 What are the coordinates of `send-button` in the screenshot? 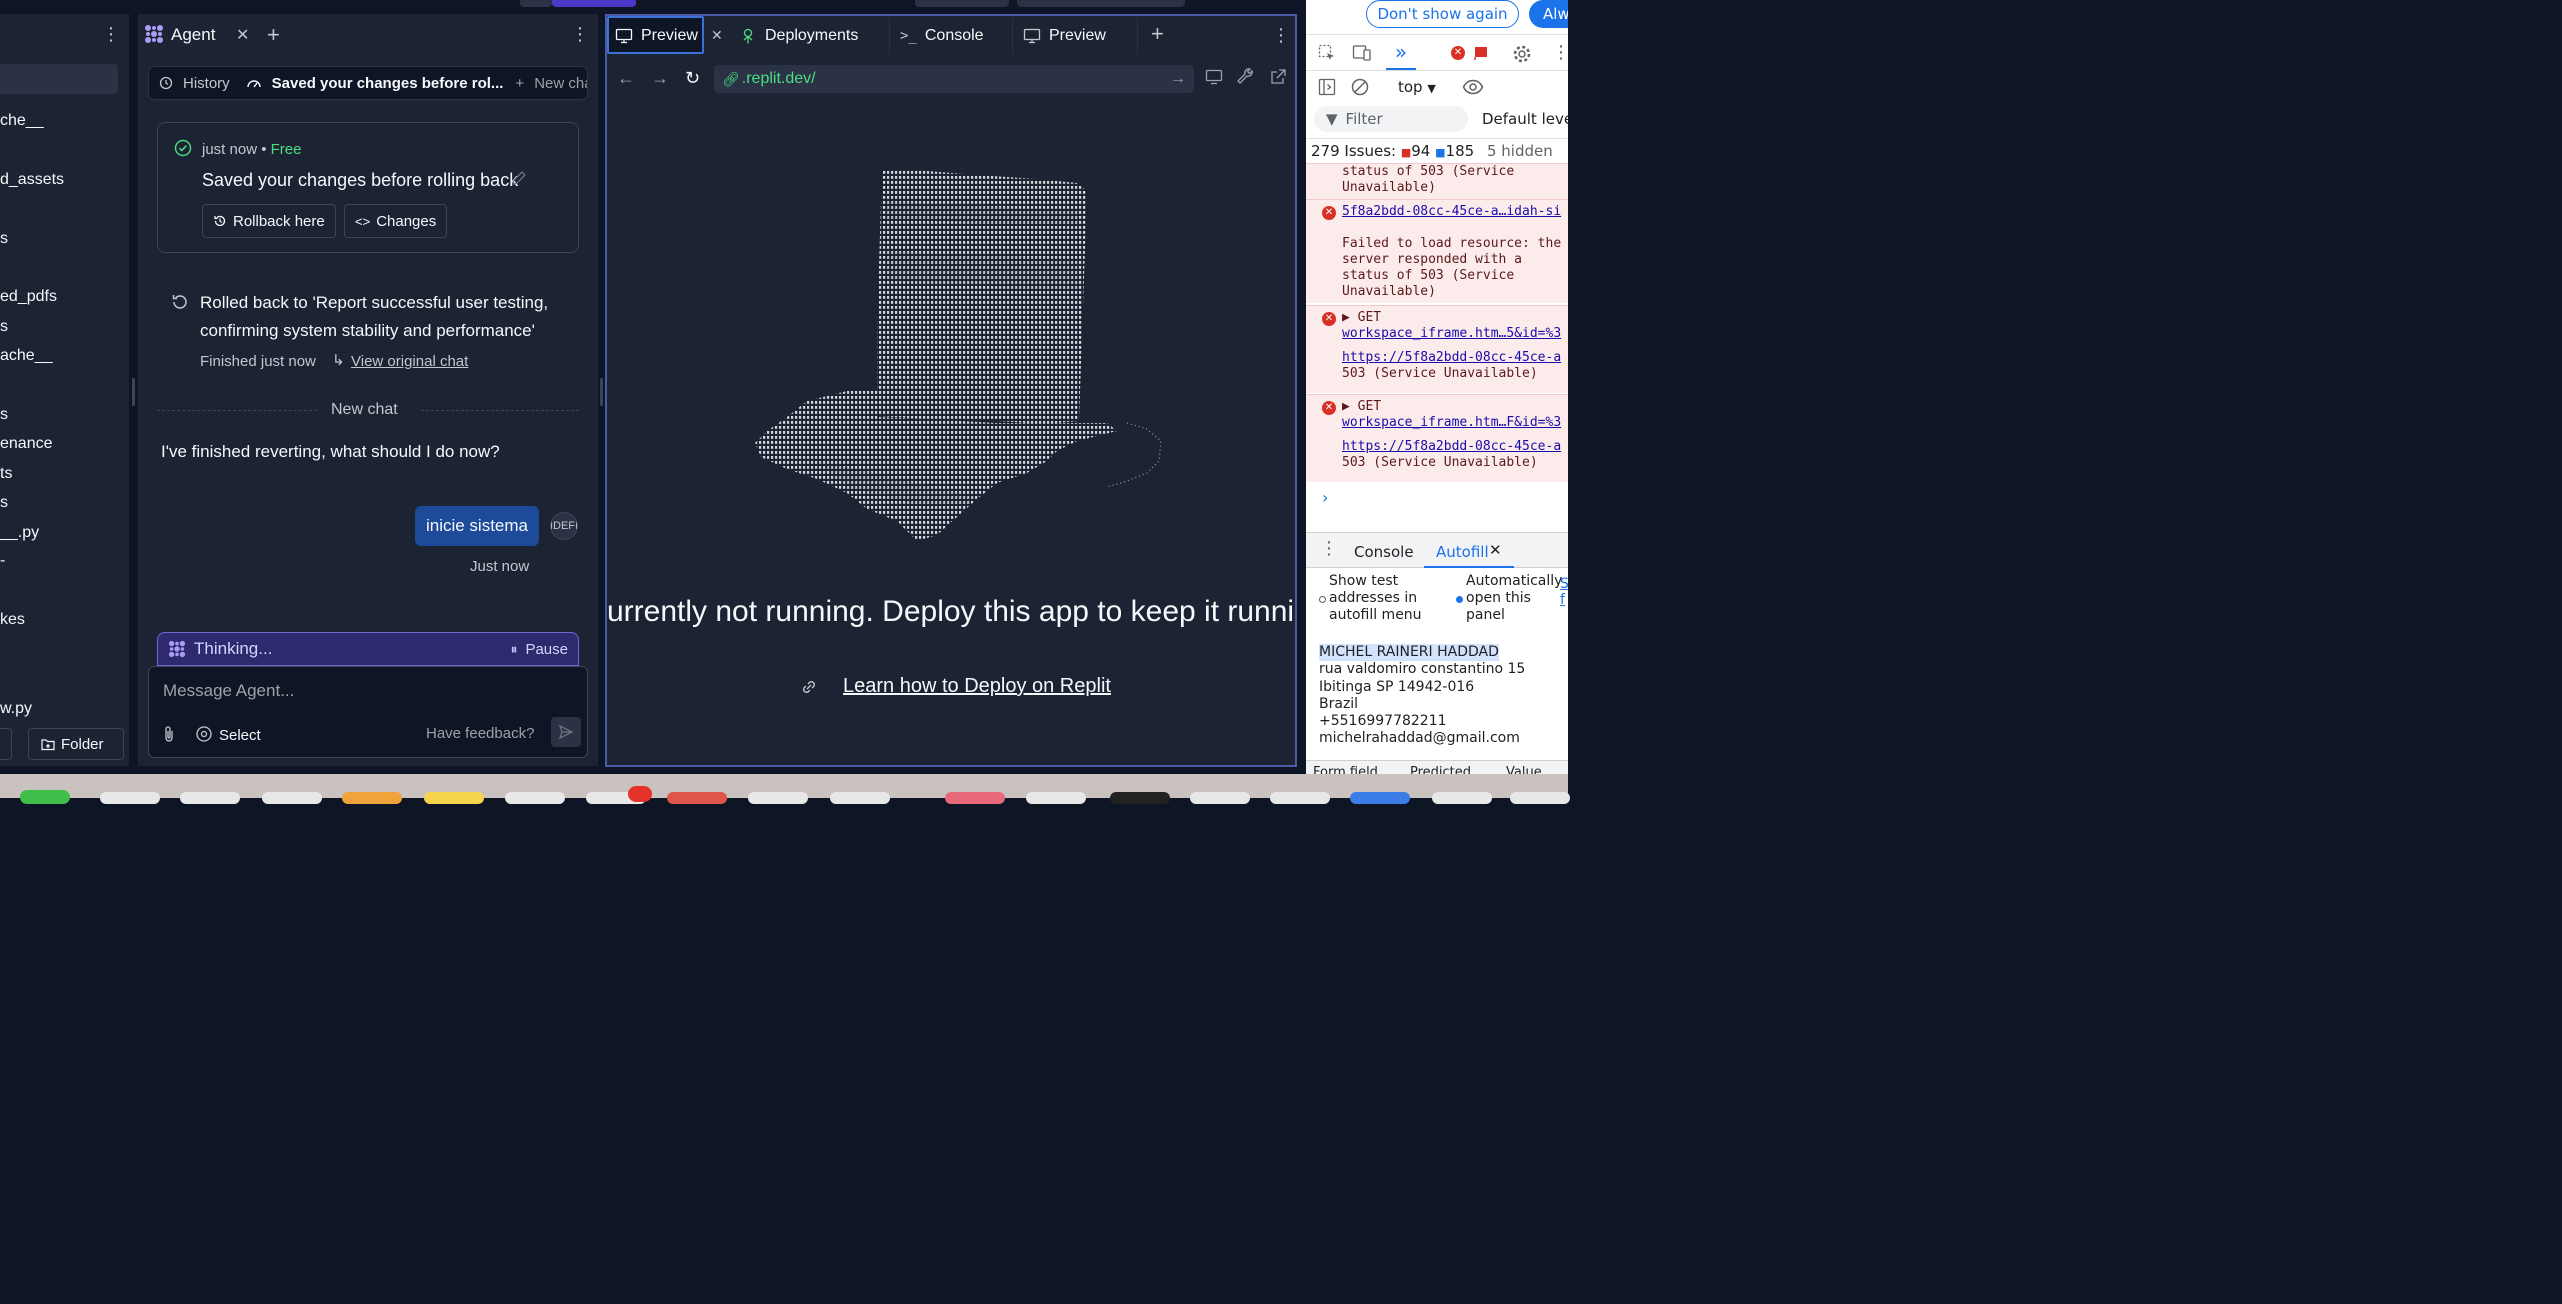 It's located at (566, 732).